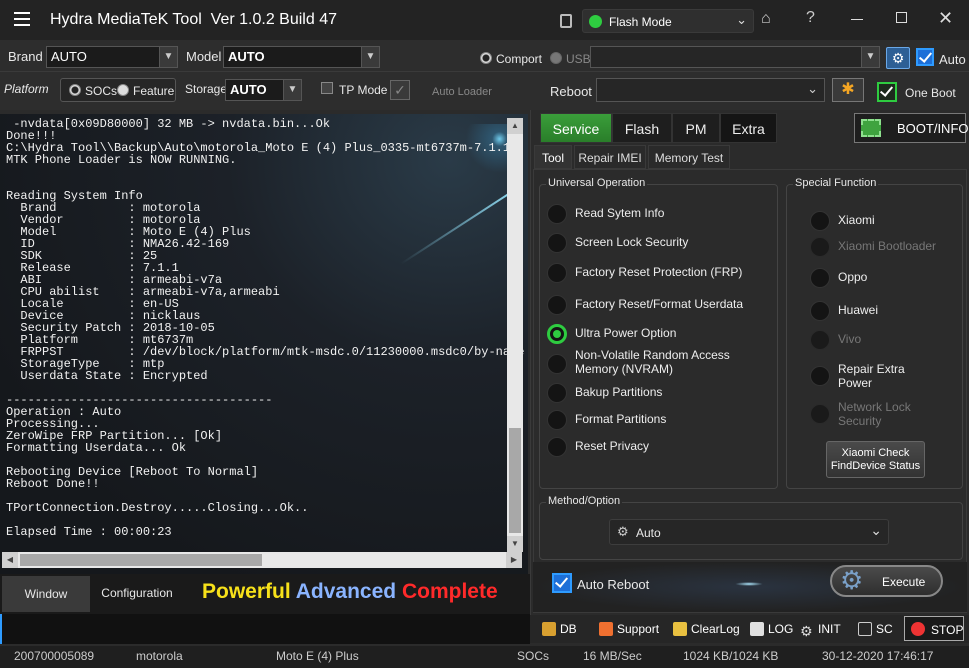 The height and width of the screenshot is (668, 969). What do you see at coordinates (562, 583) in the screenshot?
I see `auto-reboot-checkbox` at bounding box center [562, 583].